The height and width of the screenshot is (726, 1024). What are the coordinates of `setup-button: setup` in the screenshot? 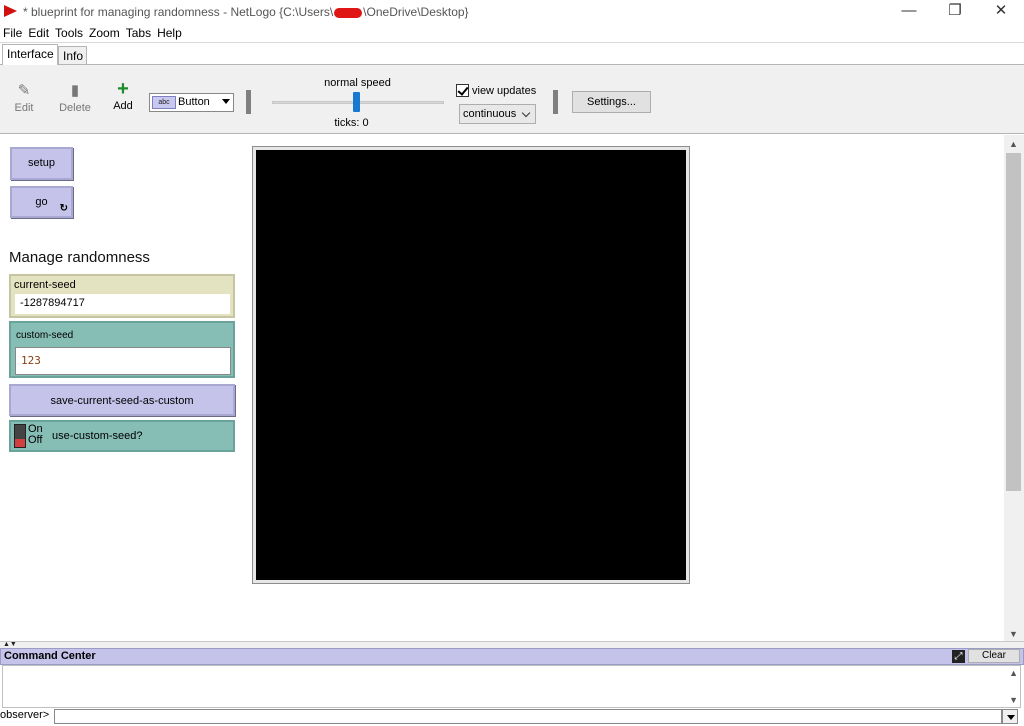 It's located at (41, 163).